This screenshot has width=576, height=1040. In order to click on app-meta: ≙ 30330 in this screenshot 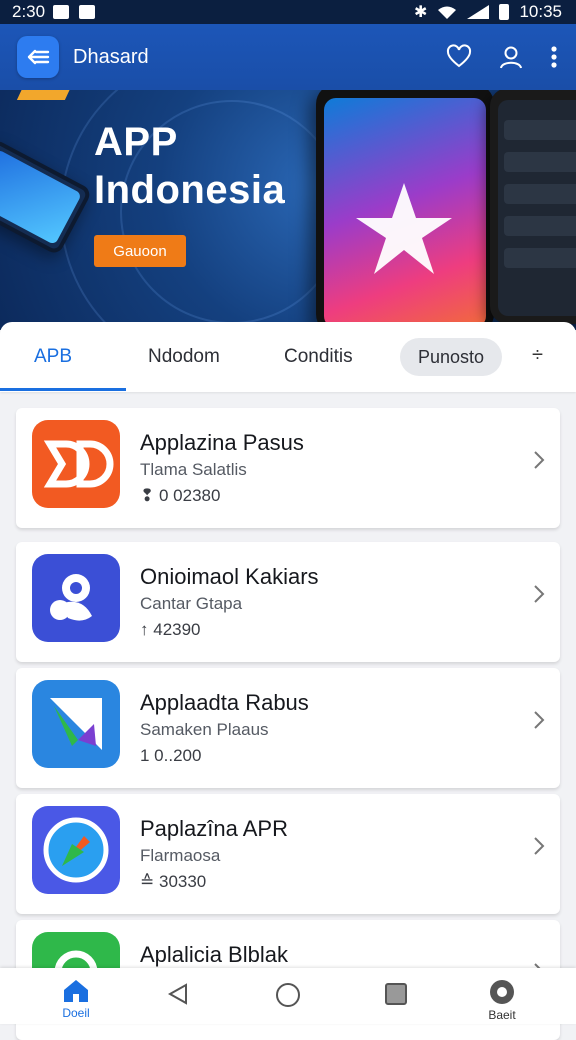, I will do `click(173, 882)`.